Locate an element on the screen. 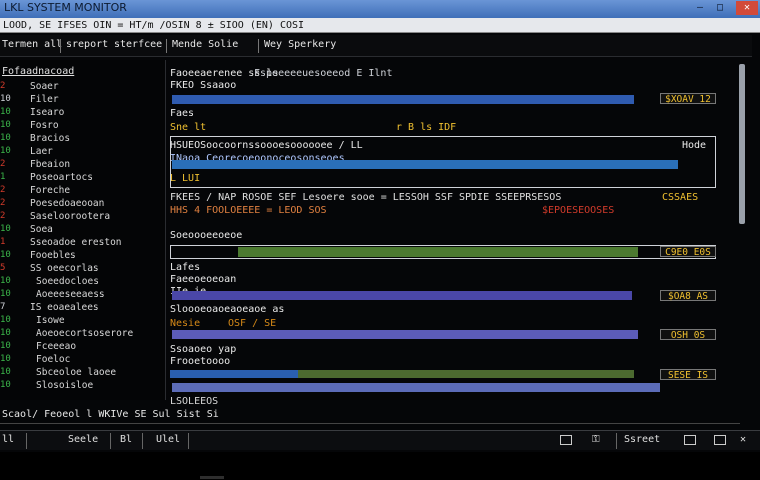  close-icon: ✕ is located at coordinates (743, 439).